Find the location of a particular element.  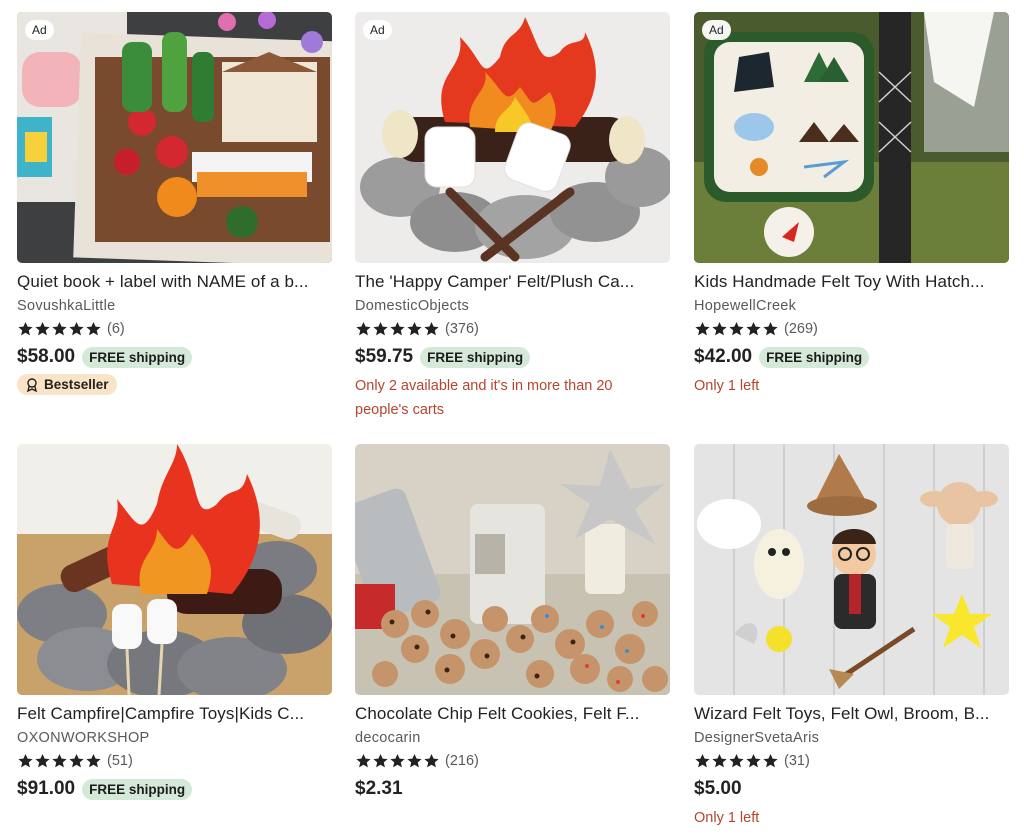

price: $91.00 is located at coordinates (46, 788).